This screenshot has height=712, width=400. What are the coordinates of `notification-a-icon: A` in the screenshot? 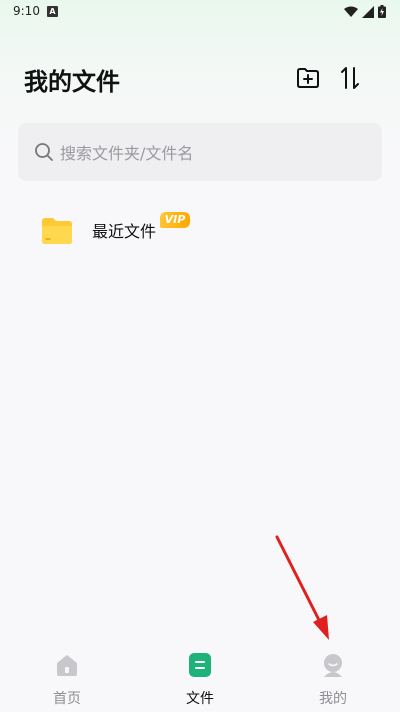 It's located at (52, 11).